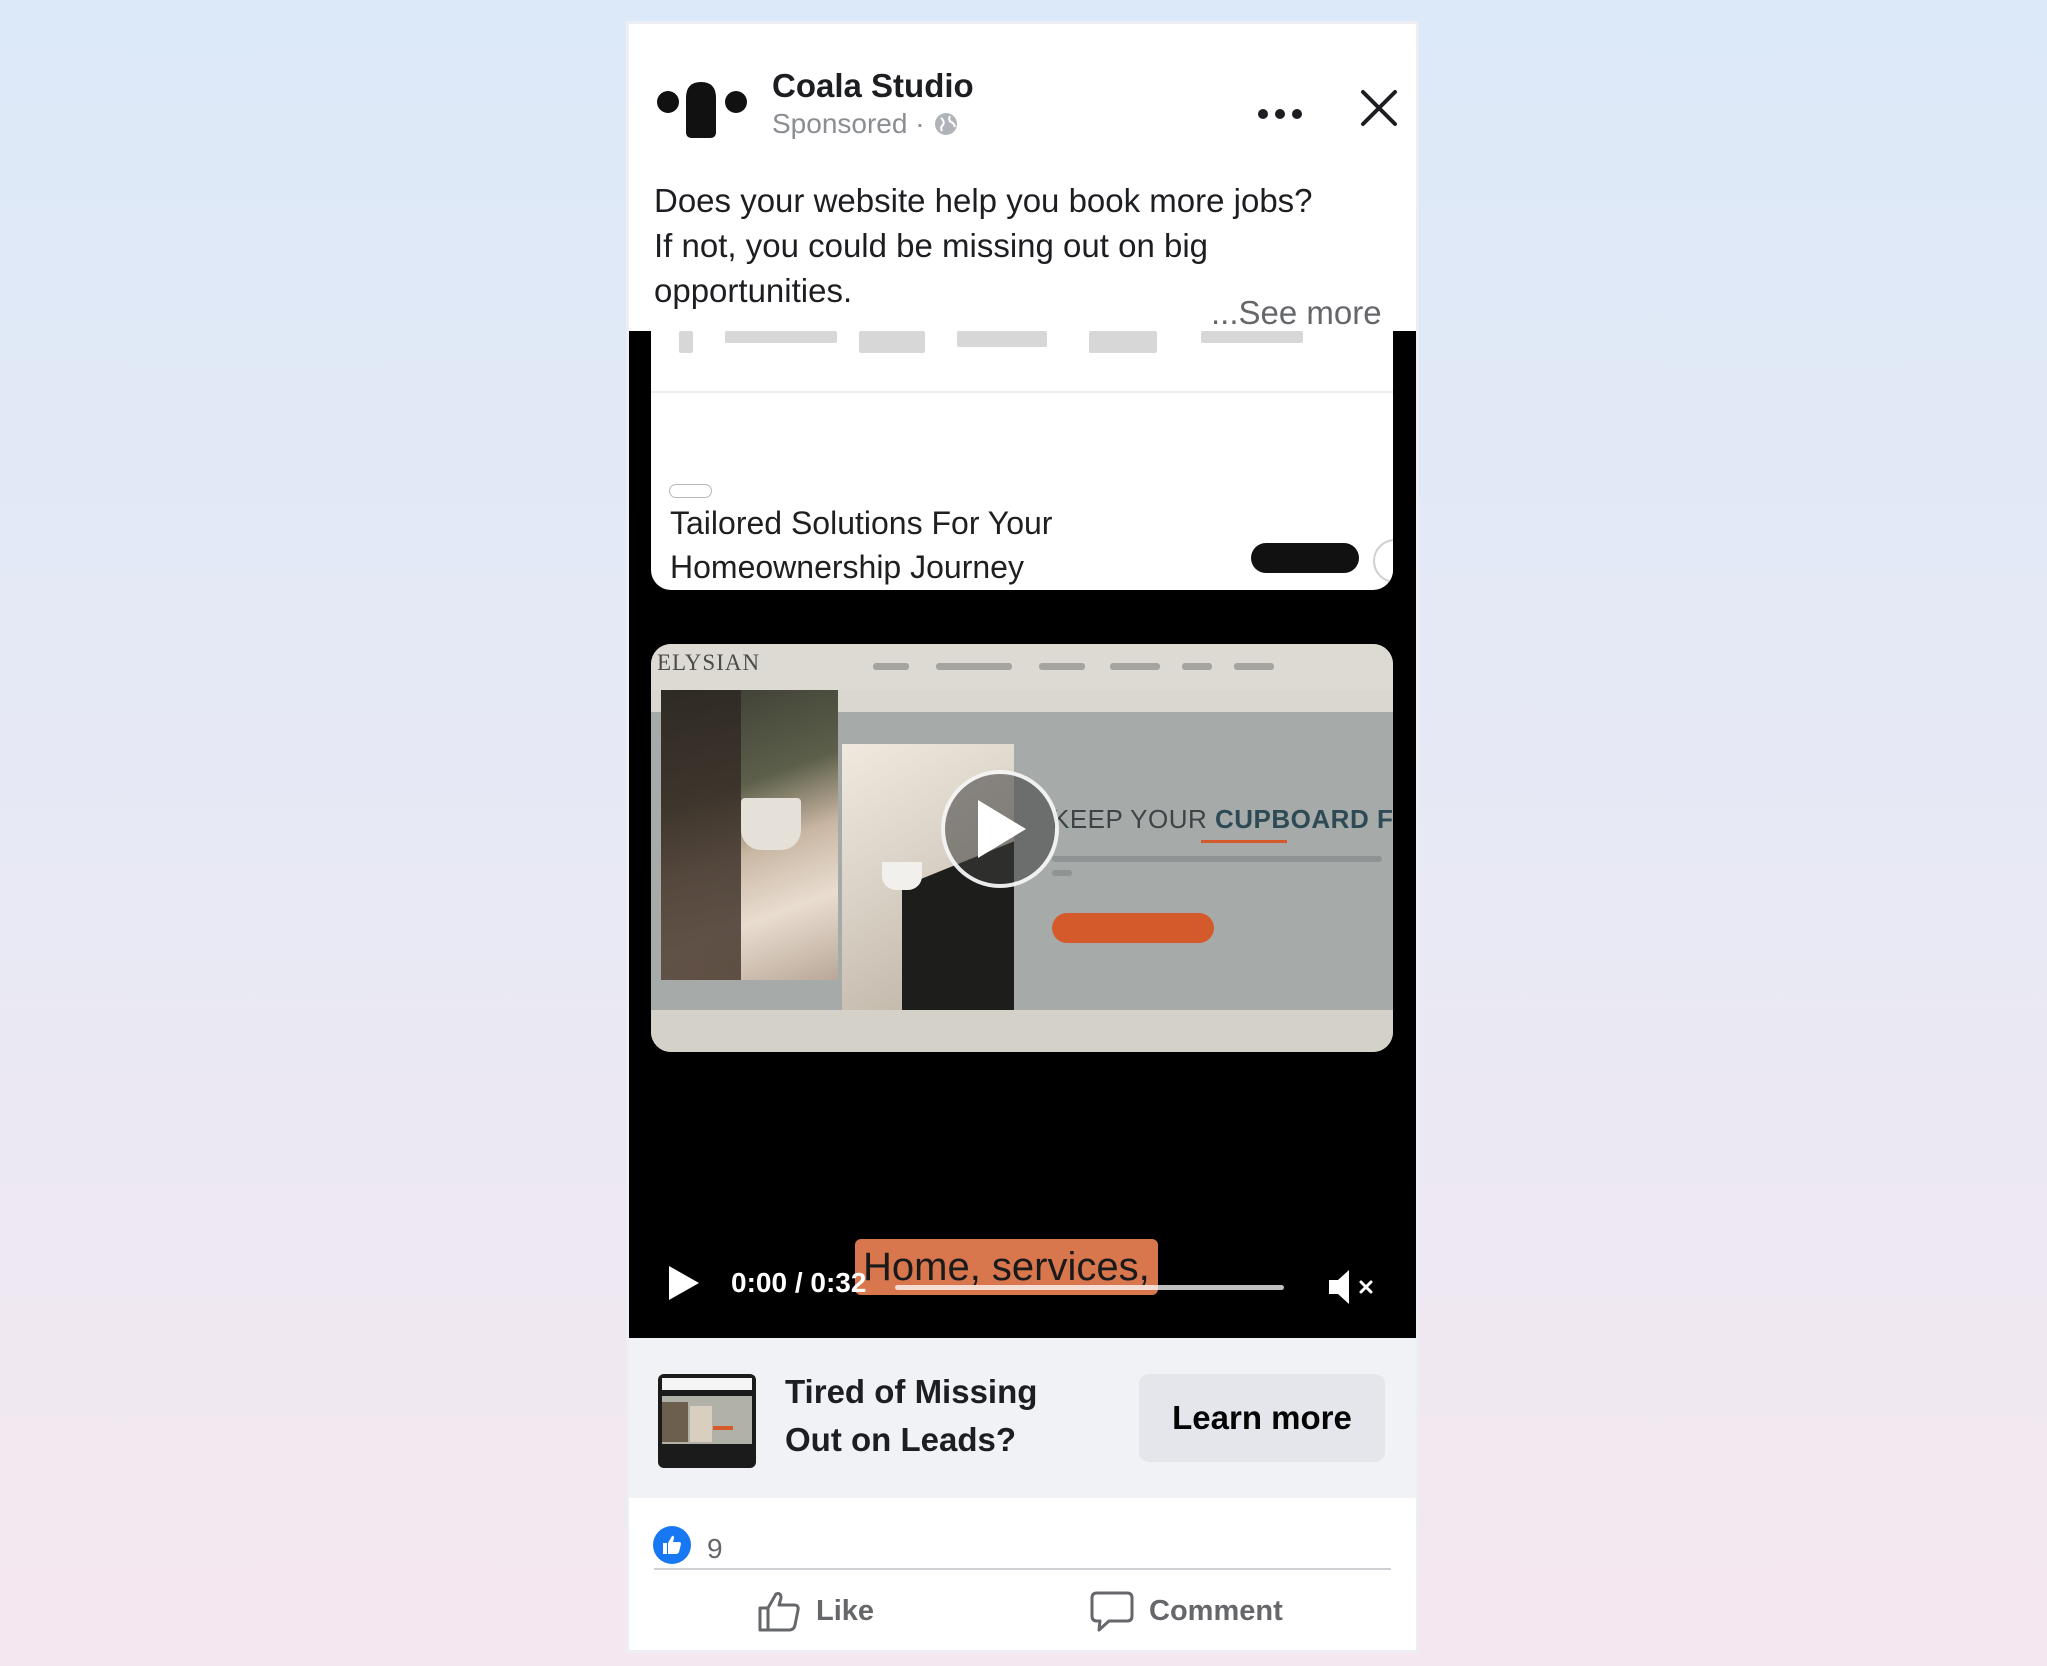  What do you see at coordinates (900, 1439) in the screenshot?
I see `link-title-line: Out on Leads?` at bounding box center [900, 1439].